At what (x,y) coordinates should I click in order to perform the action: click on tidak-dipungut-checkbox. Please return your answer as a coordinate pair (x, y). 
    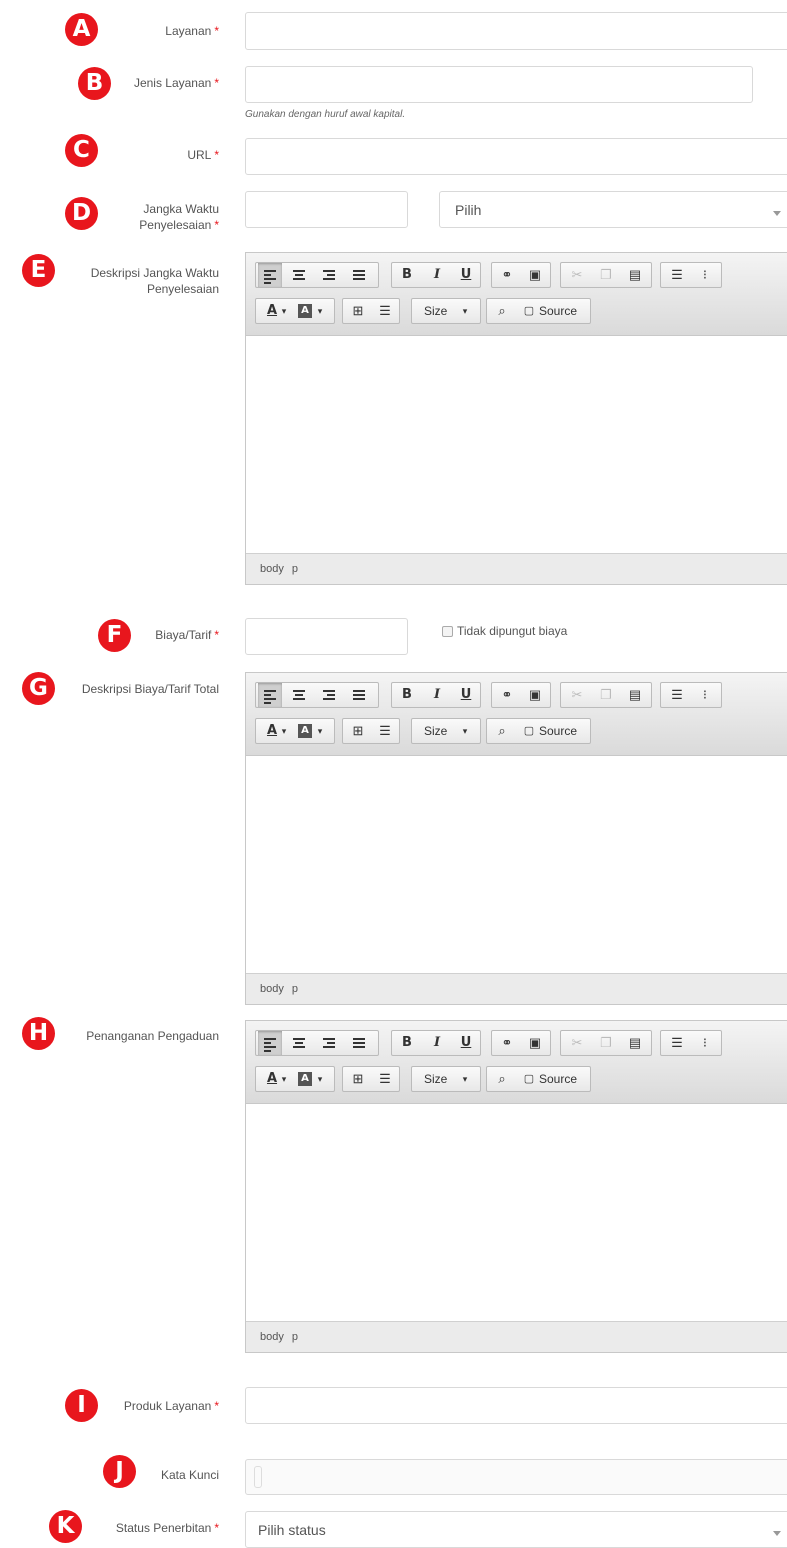
    Looking at the image, I should click on (447, 631).